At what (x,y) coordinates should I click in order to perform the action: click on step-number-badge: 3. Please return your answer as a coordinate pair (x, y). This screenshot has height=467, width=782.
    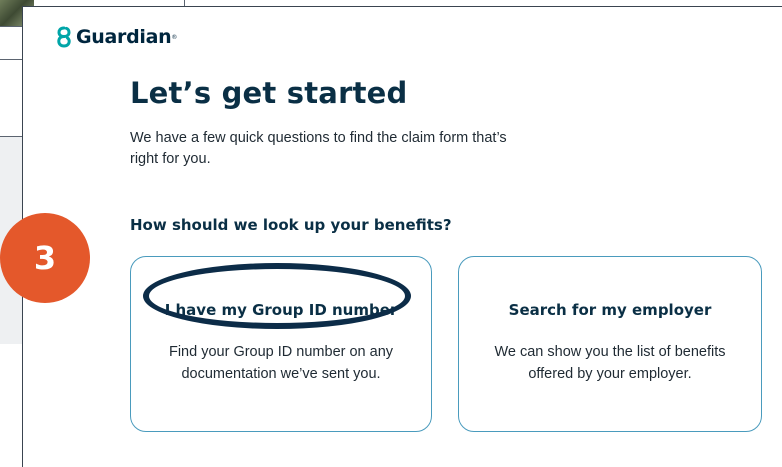
    Looking at the image, I should click on (45, 258).